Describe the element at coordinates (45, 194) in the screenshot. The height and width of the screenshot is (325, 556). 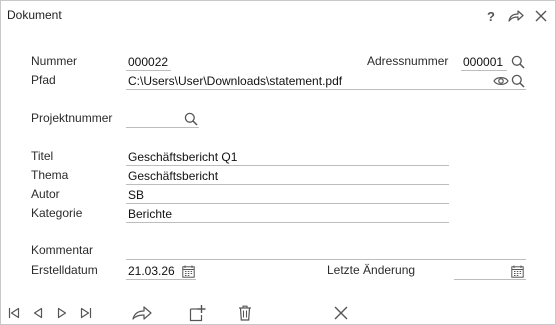
I see `autor-label: Autor` at that location.